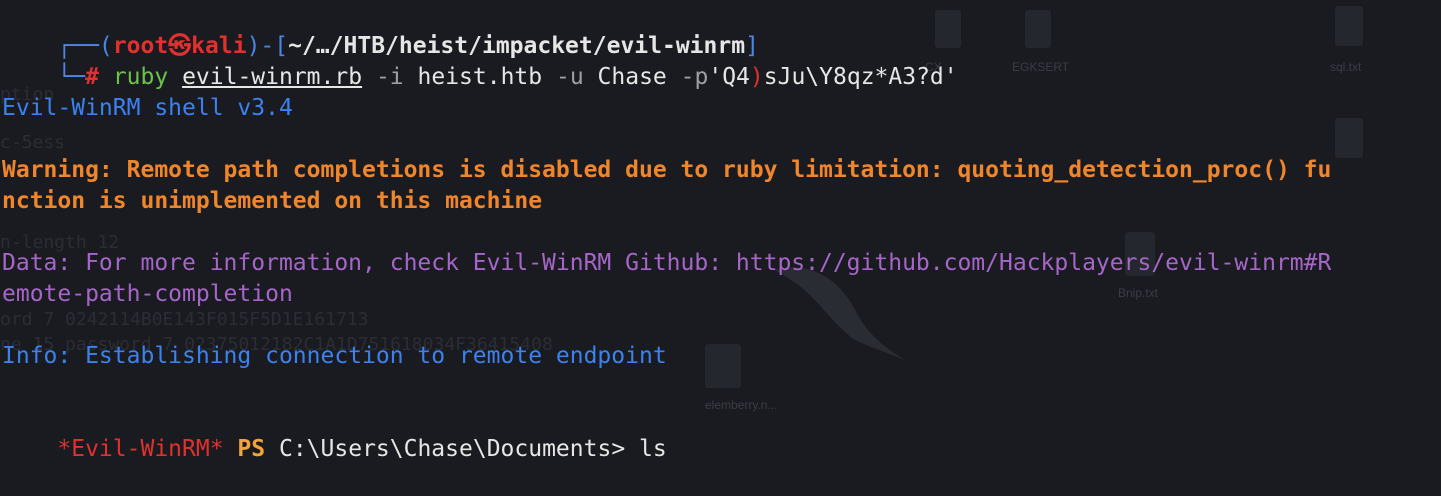  Describe the element at coordinates (729, 77) in the screenshot. I see `arg-pass-a: 'Q4` at that location.